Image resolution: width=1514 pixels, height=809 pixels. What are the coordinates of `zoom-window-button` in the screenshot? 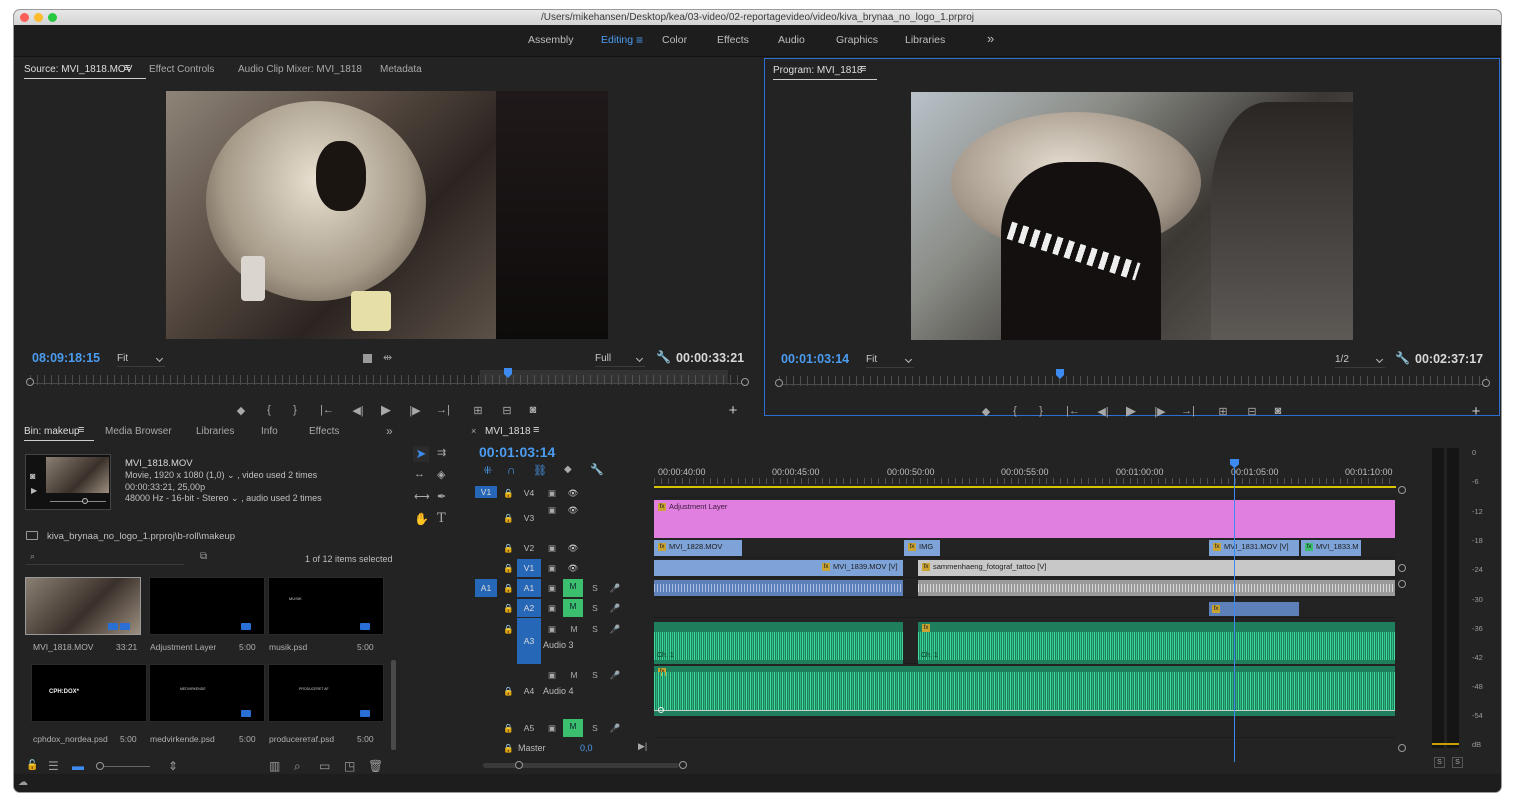 It's located at (52, 17).